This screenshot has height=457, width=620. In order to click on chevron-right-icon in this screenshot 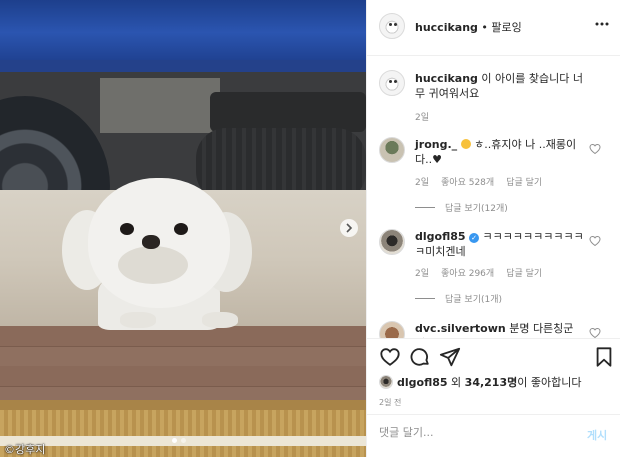, I will do `click(349, 228)`.